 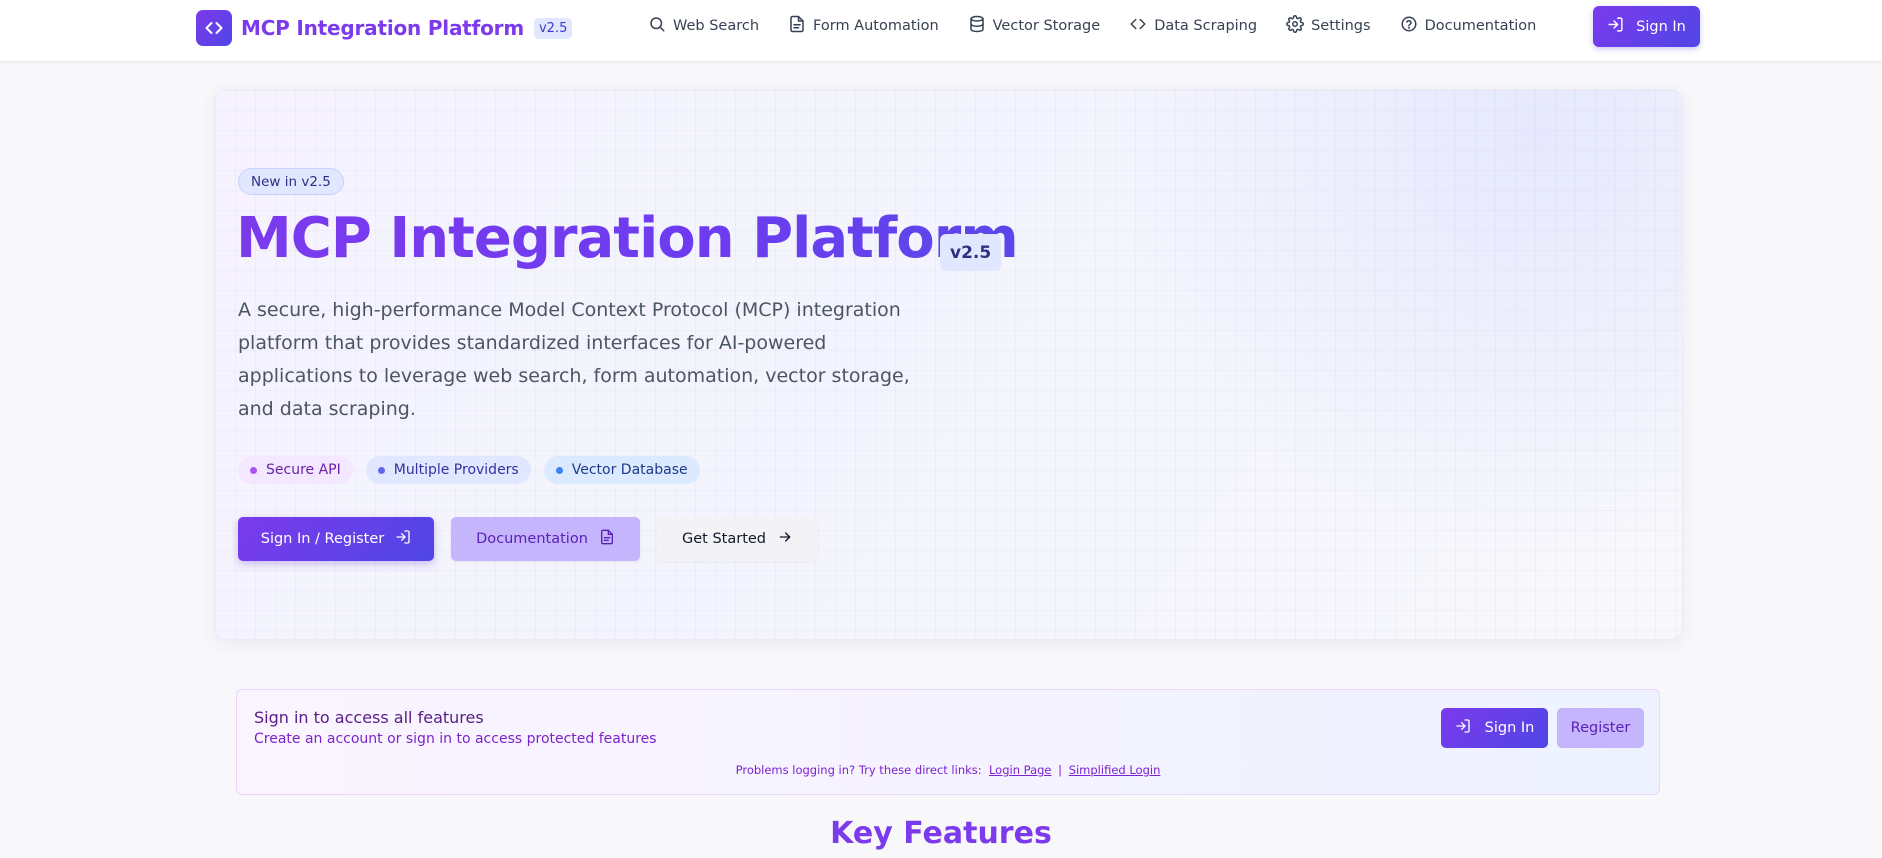 I want to click on nav-item-web-search: Web Search, so click(x=703, y=26).